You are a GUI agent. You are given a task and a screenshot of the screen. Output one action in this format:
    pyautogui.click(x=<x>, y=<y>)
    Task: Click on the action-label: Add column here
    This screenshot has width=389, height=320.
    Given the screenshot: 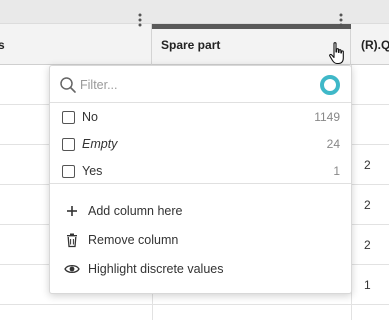 What is the action you would take?
    pyautogui.click(x=135, y=211)
    